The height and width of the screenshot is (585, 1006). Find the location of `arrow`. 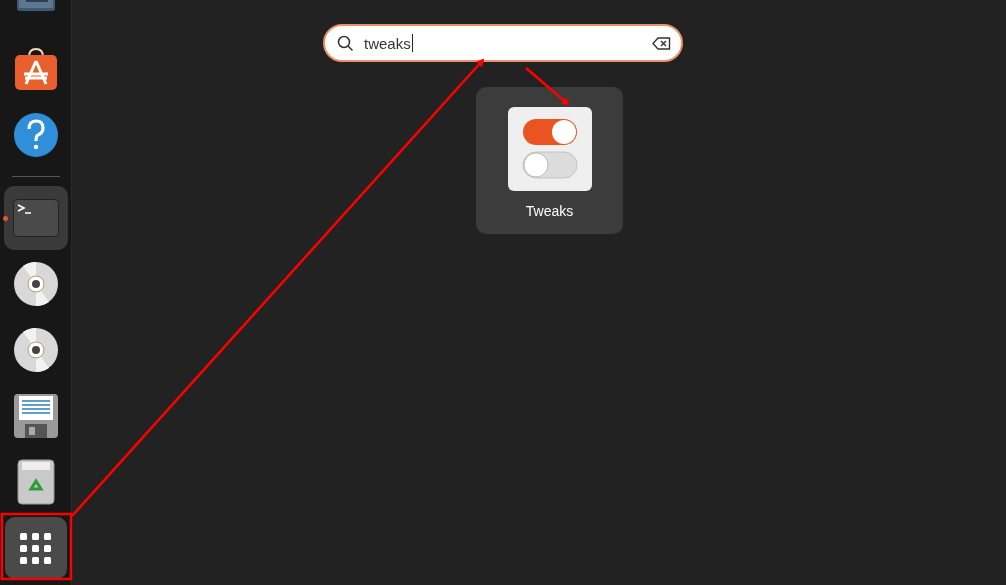

arrow is located at coordinates (547, 86).